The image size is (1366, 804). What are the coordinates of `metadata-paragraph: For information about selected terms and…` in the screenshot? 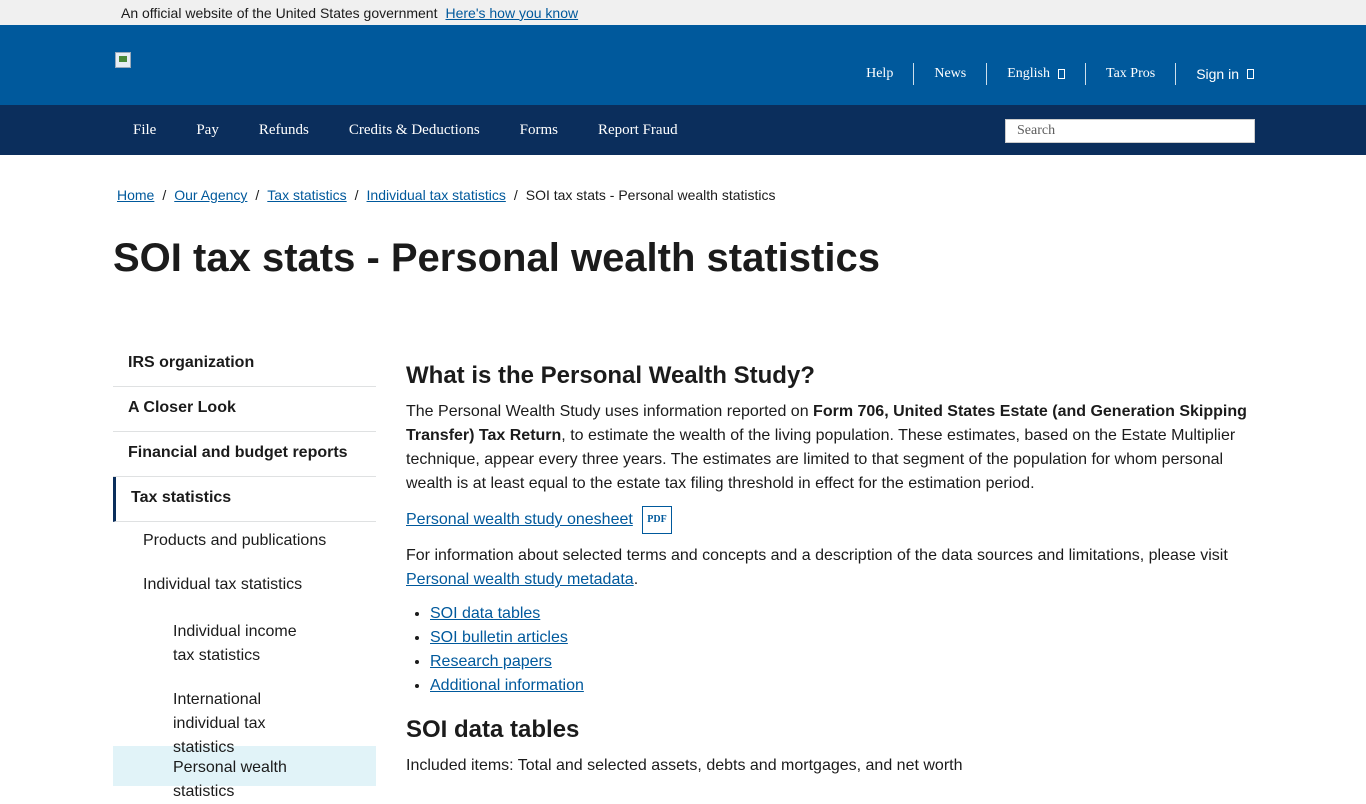 It's located at (817, 567).